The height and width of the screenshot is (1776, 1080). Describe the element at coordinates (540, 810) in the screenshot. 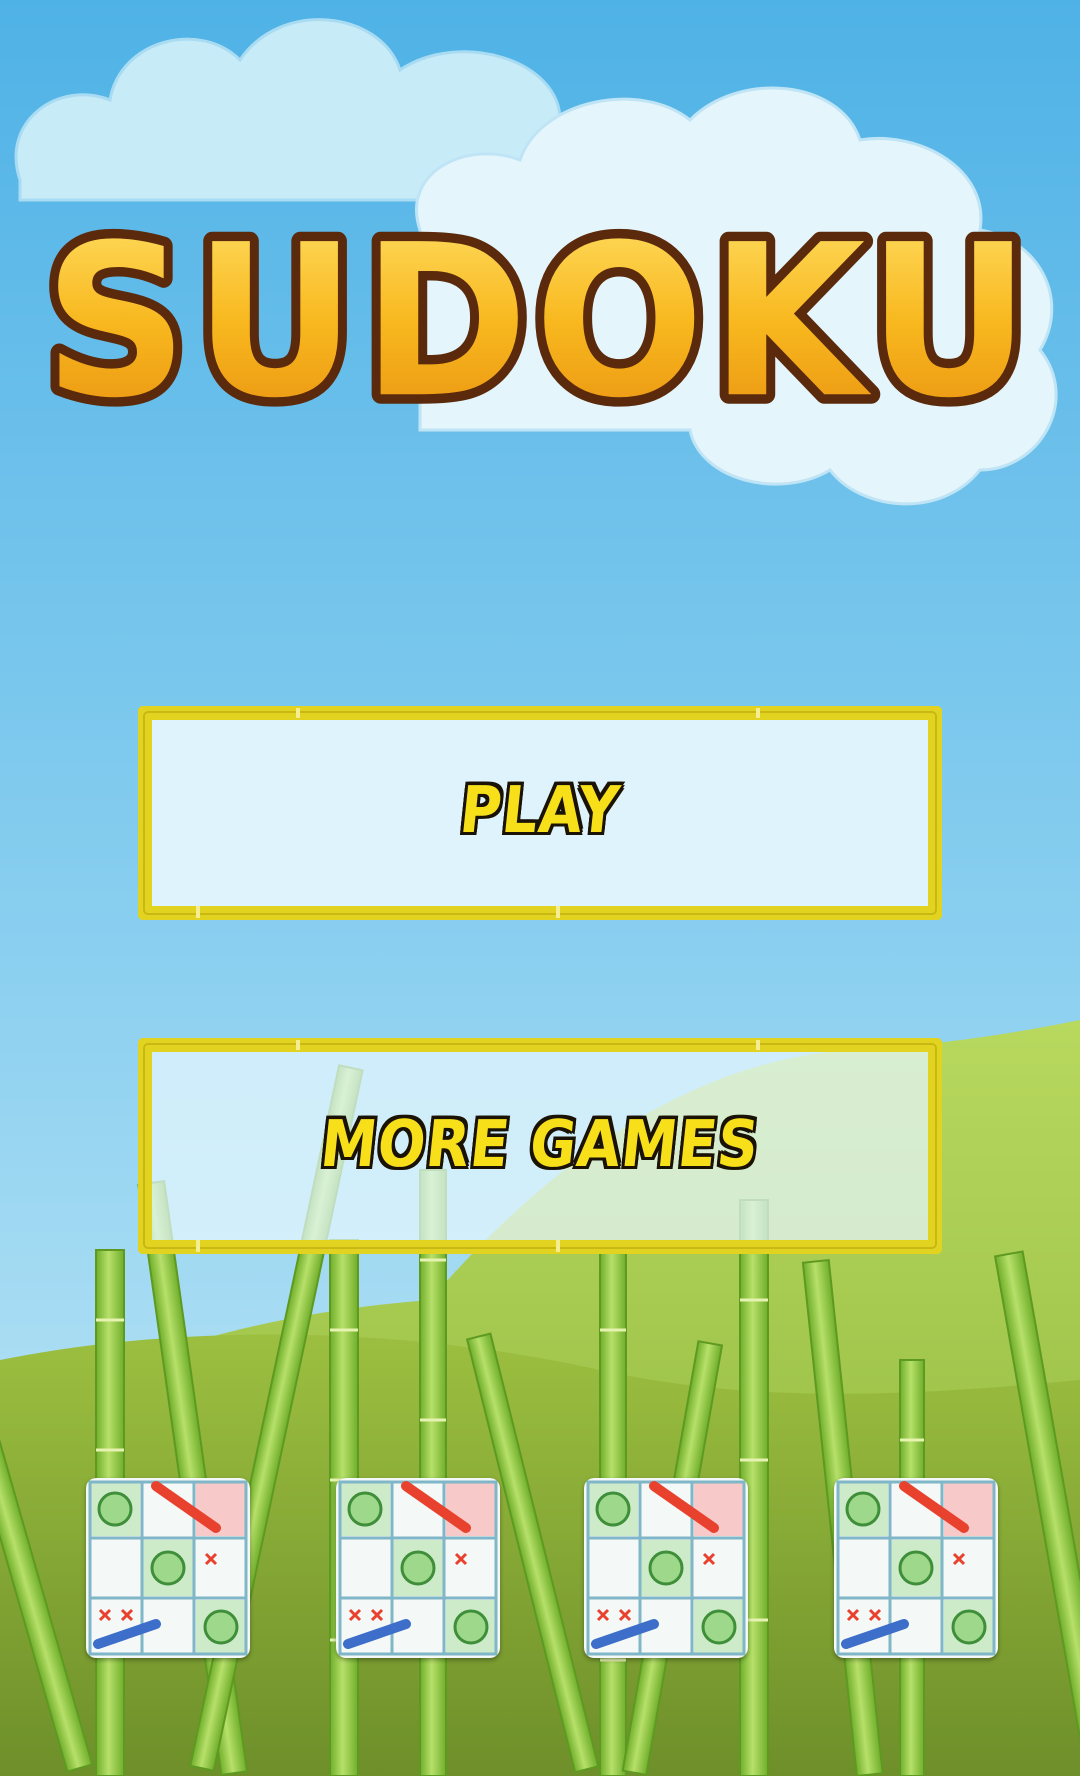

I see `play-button-label: PLAY` at that location.